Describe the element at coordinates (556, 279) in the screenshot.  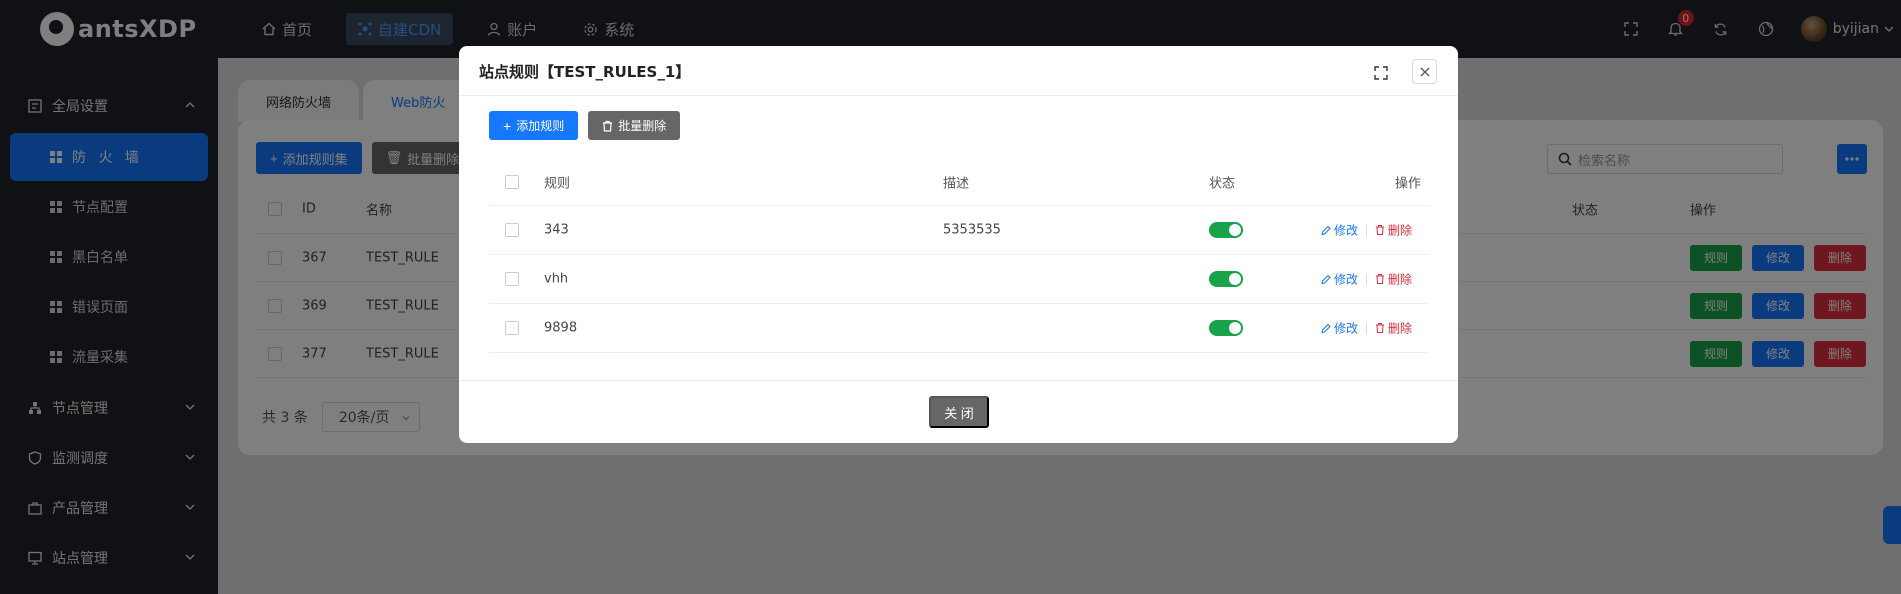
I see `rule-value: vhh` at that location.